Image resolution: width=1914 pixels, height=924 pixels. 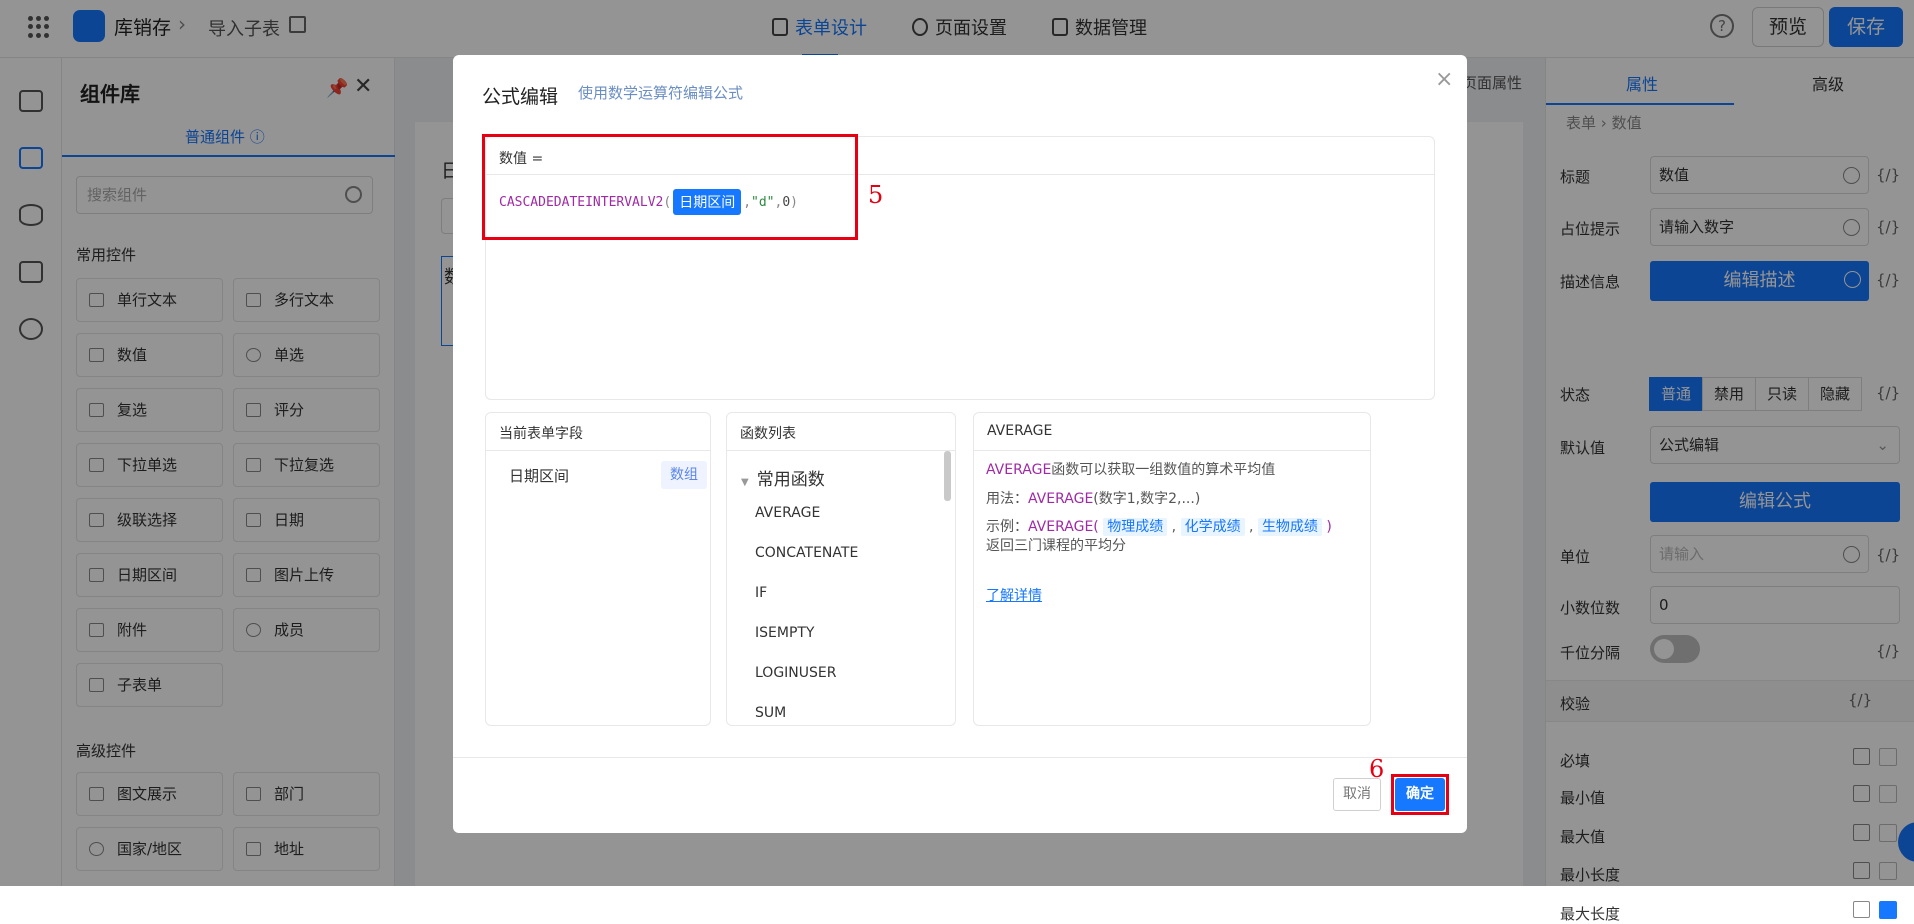 I want to click on function-summary: AVERAGE函数可以获取一组数值的算术平均值, so click(x=1130, y=469).